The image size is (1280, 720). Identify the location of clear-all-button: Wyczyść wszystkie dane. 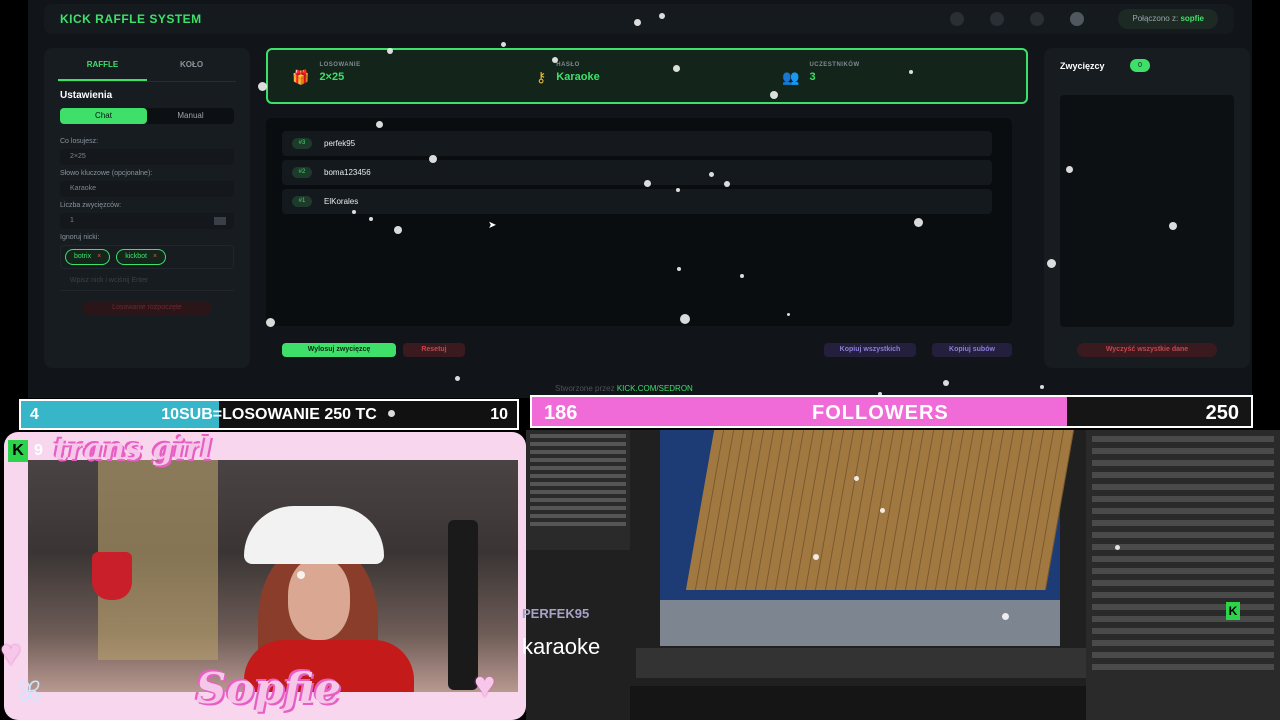
(1147, 350).